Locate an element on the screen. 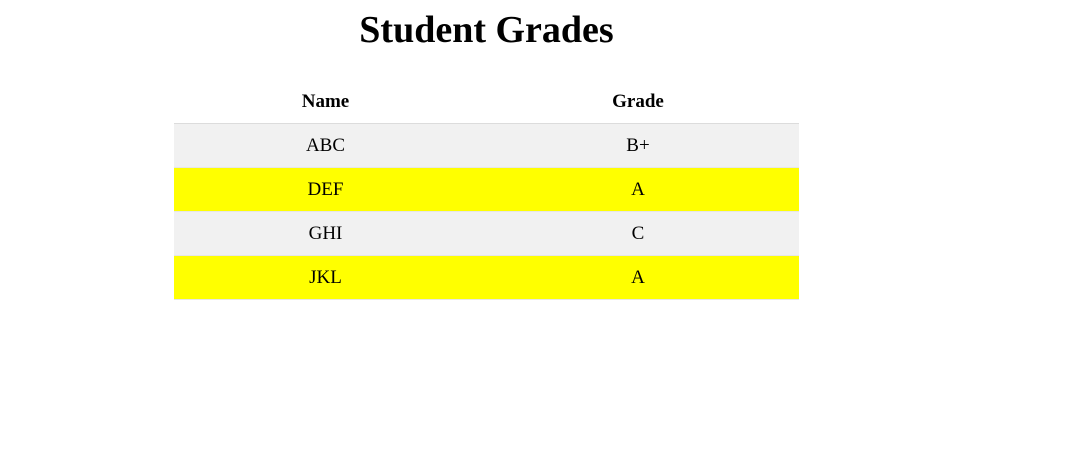 The image size is (1065, 461). cell-name: ABC is located at coordinates (325, 145).